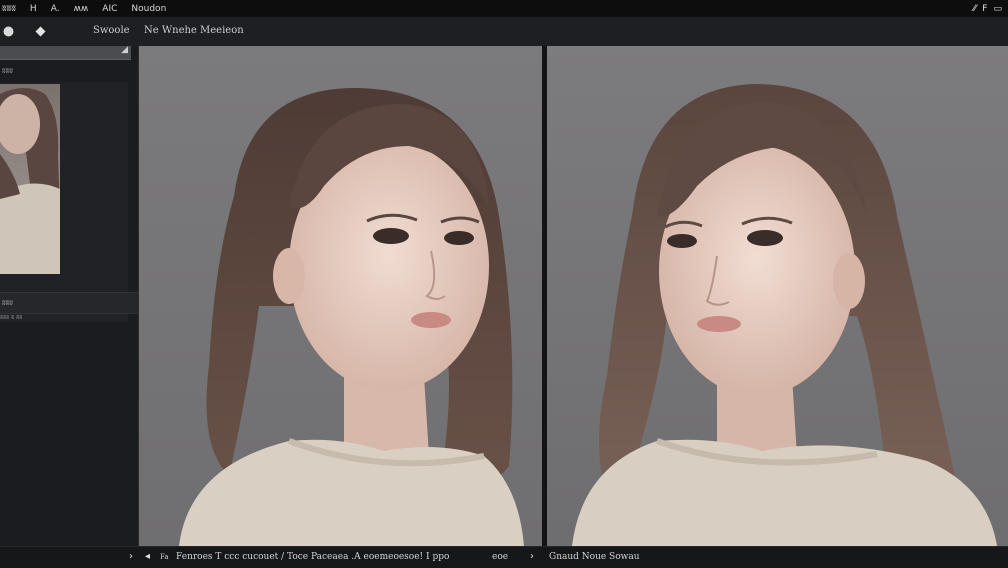  I want to click on arrow-right-icon: ›, so click(532, 556).